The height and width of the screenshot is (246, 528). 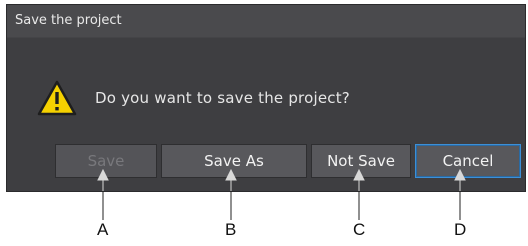 I want to click on callout-label-a: A, so click(x=103, y=229).